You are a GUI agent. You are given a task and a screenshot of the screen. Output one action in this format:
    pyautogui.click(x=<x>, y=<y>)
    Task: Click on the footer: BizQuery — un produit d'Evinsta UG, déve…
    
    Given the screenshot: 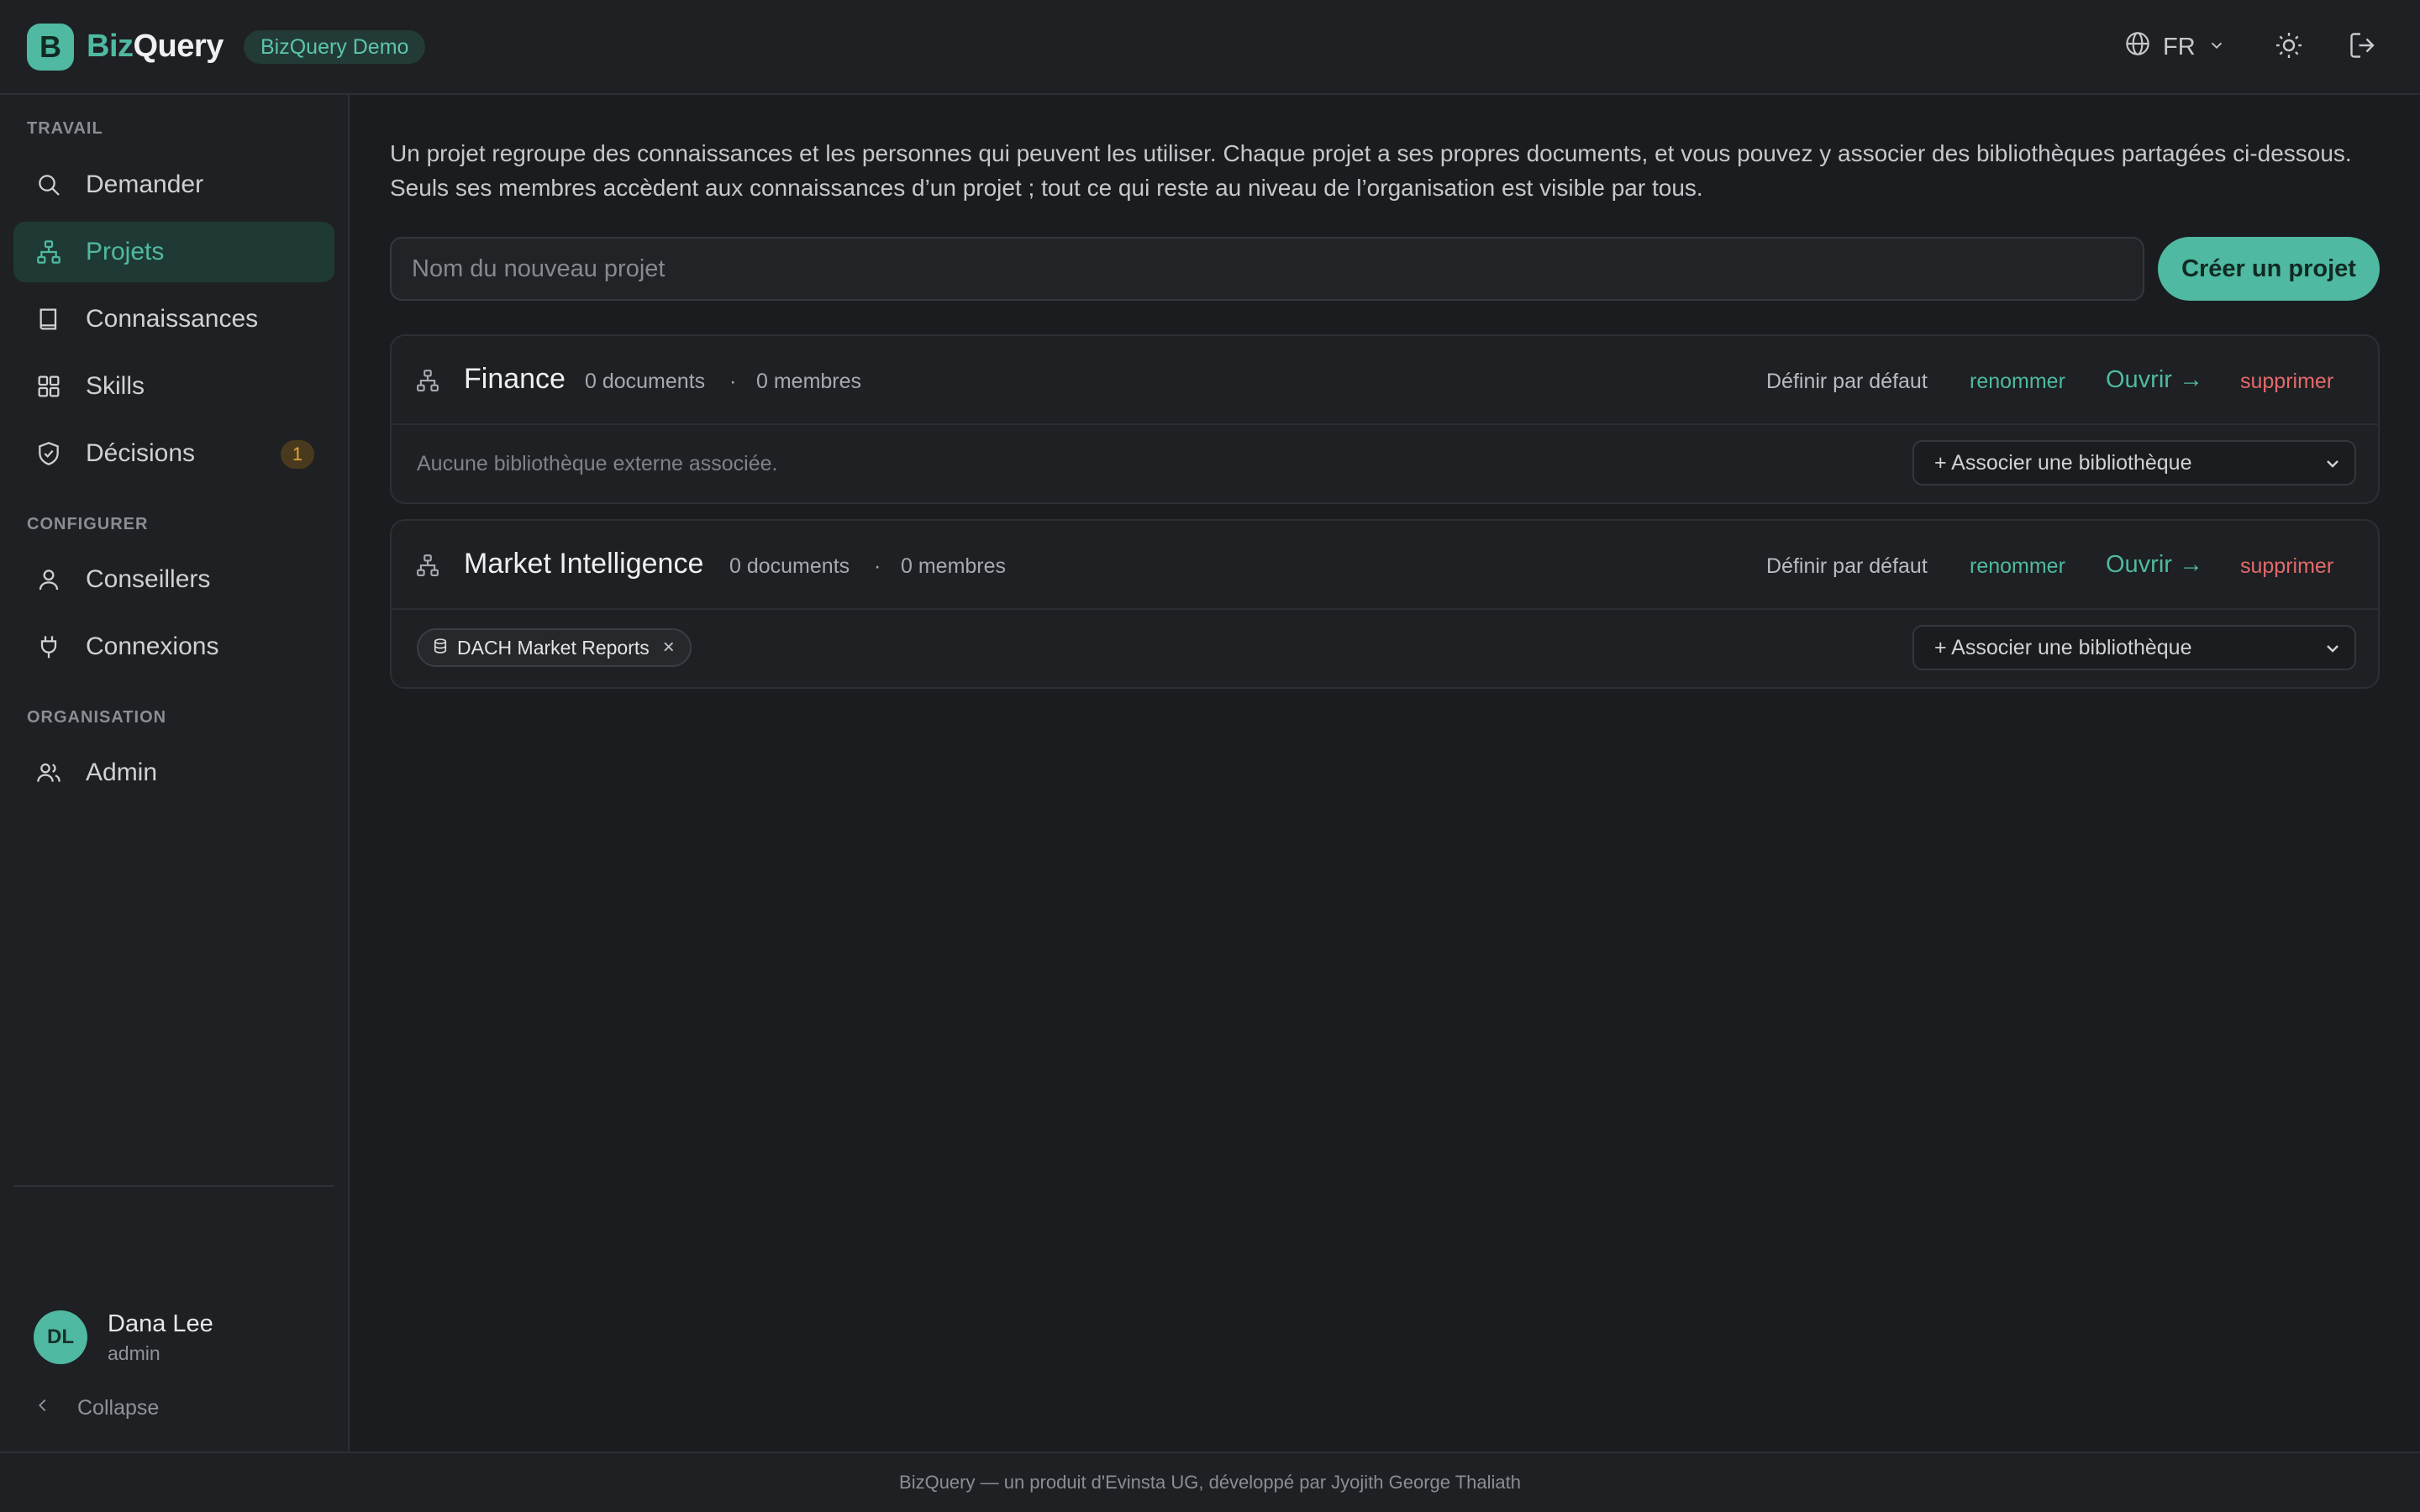 What is the action you would take?
    pyautogui.click(x=1210, y=1482)
    